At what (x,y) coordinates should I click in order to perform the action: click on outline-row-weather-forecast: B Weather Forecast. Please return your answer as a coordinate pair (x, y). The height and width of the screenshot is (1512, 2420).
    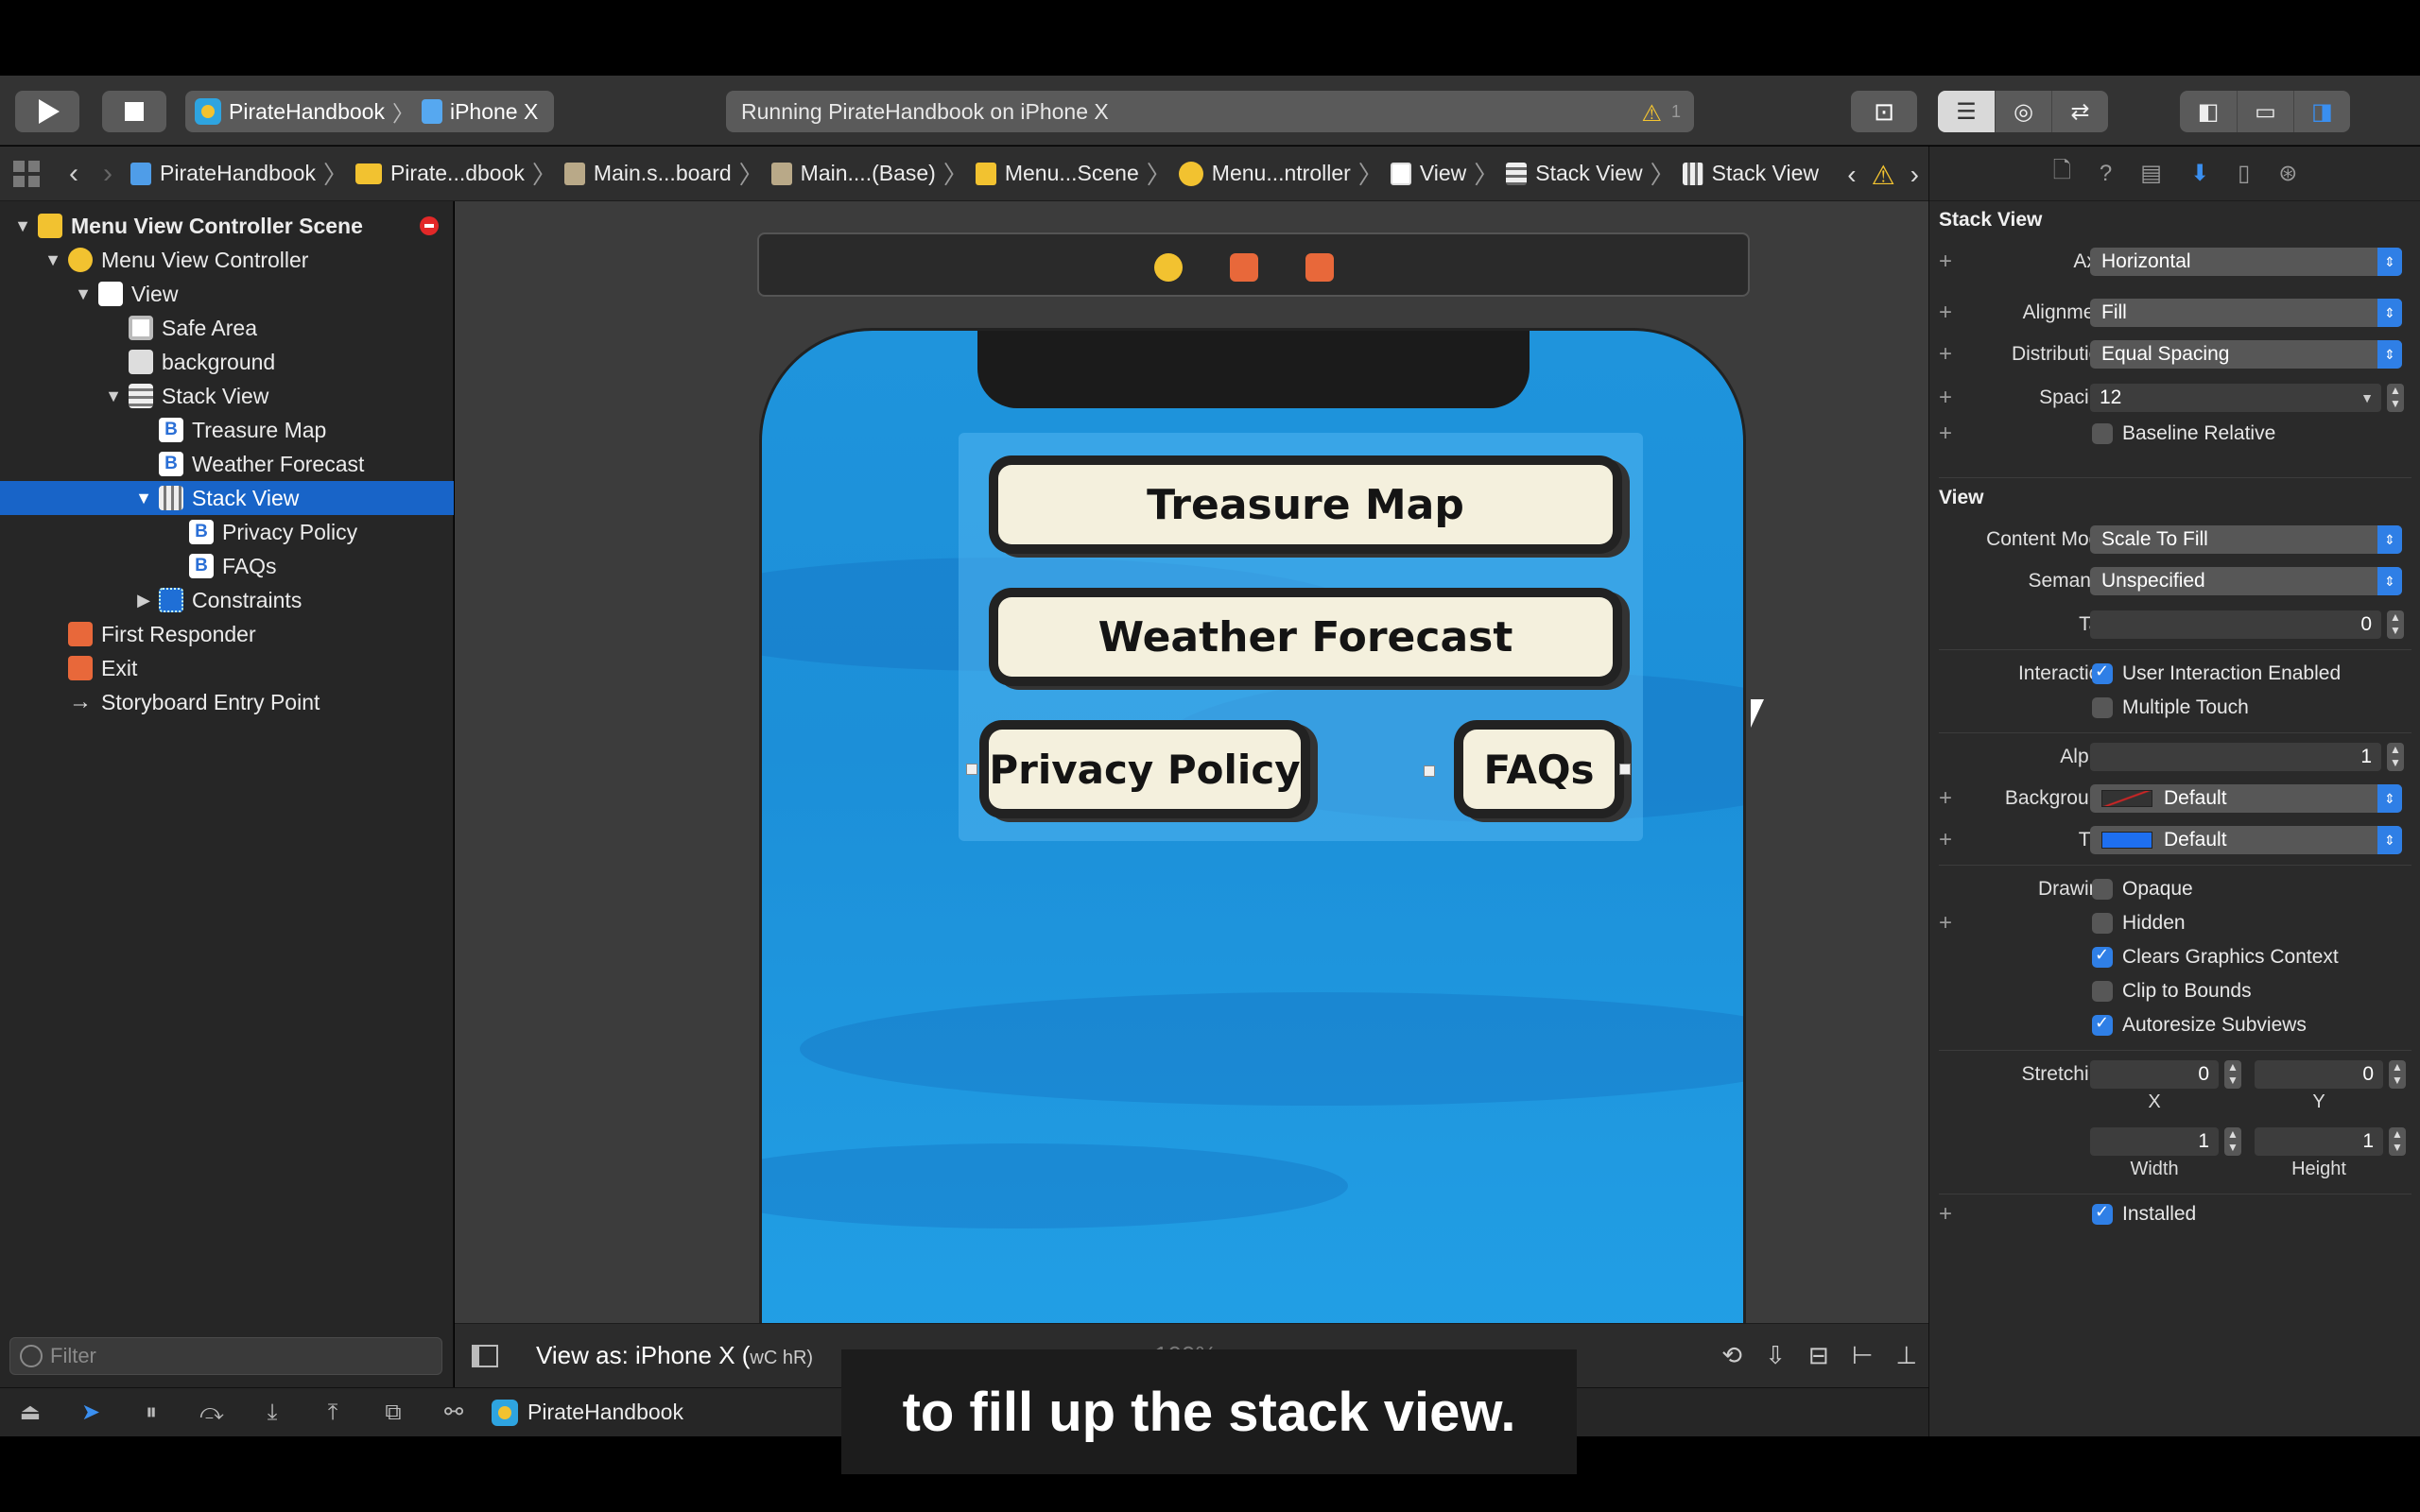
    Looking at the image, I should click on (227, 464).